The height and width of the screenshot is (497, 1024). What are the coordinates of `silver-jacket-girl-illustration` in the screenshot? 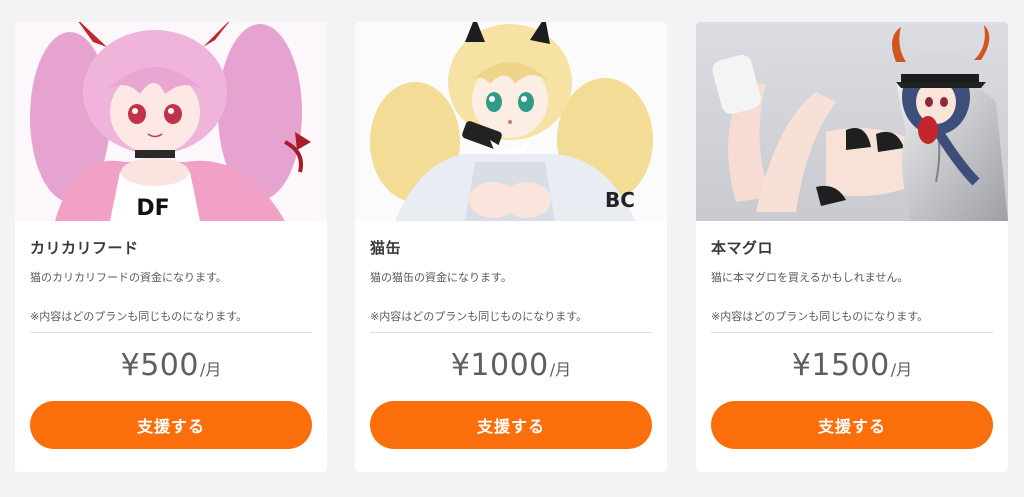 It's located at (852, 121).